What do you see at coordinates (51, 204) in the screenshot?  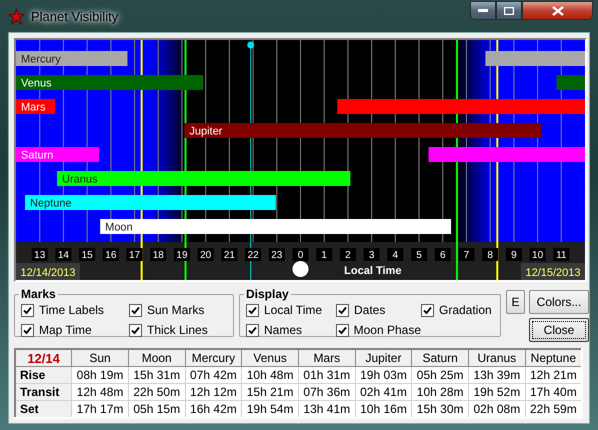 I see `planet-label: Neptune` at bounding box center [51, 204].